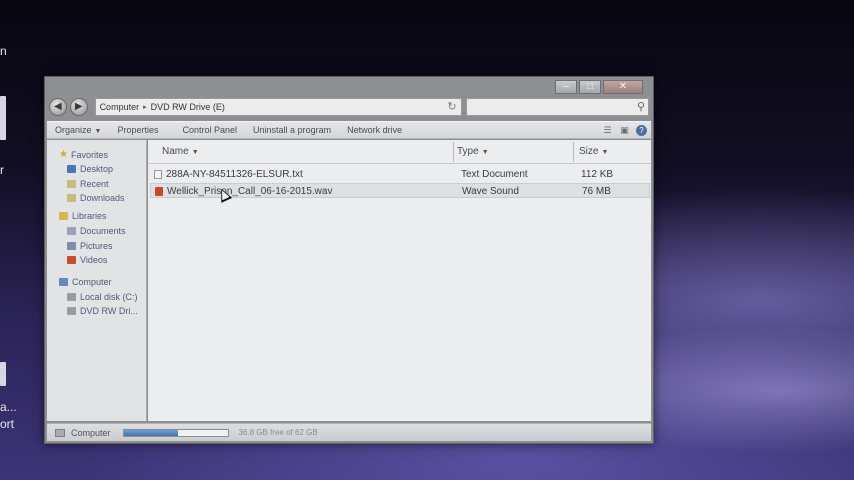  I want to click on file-type: Text Document, so click(494, 174).